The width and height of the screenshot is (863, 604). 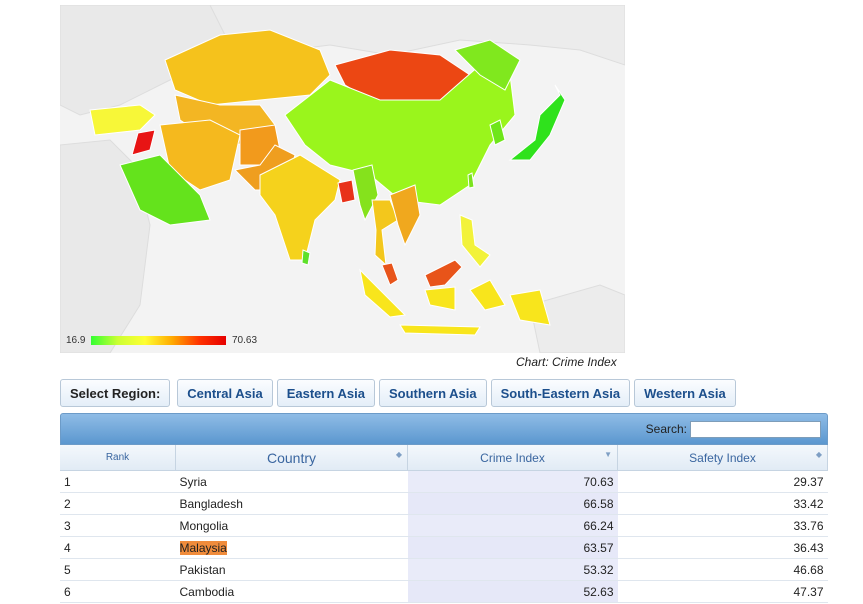 What do you see at coordinates (325, 393) in the screenshot?
I see `region-button-eastern-asia: Eastern Asia` at bounding box center [325, 393].